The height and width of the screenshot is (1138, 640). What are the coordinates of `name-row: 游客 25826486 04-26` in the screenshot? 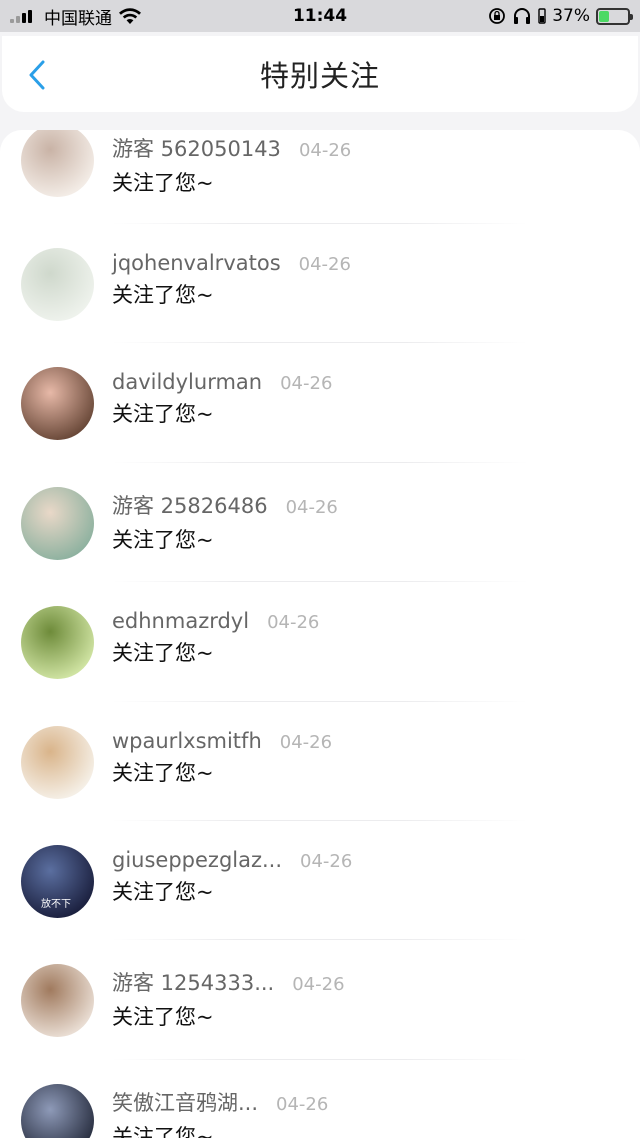 It's located at (225, 505).